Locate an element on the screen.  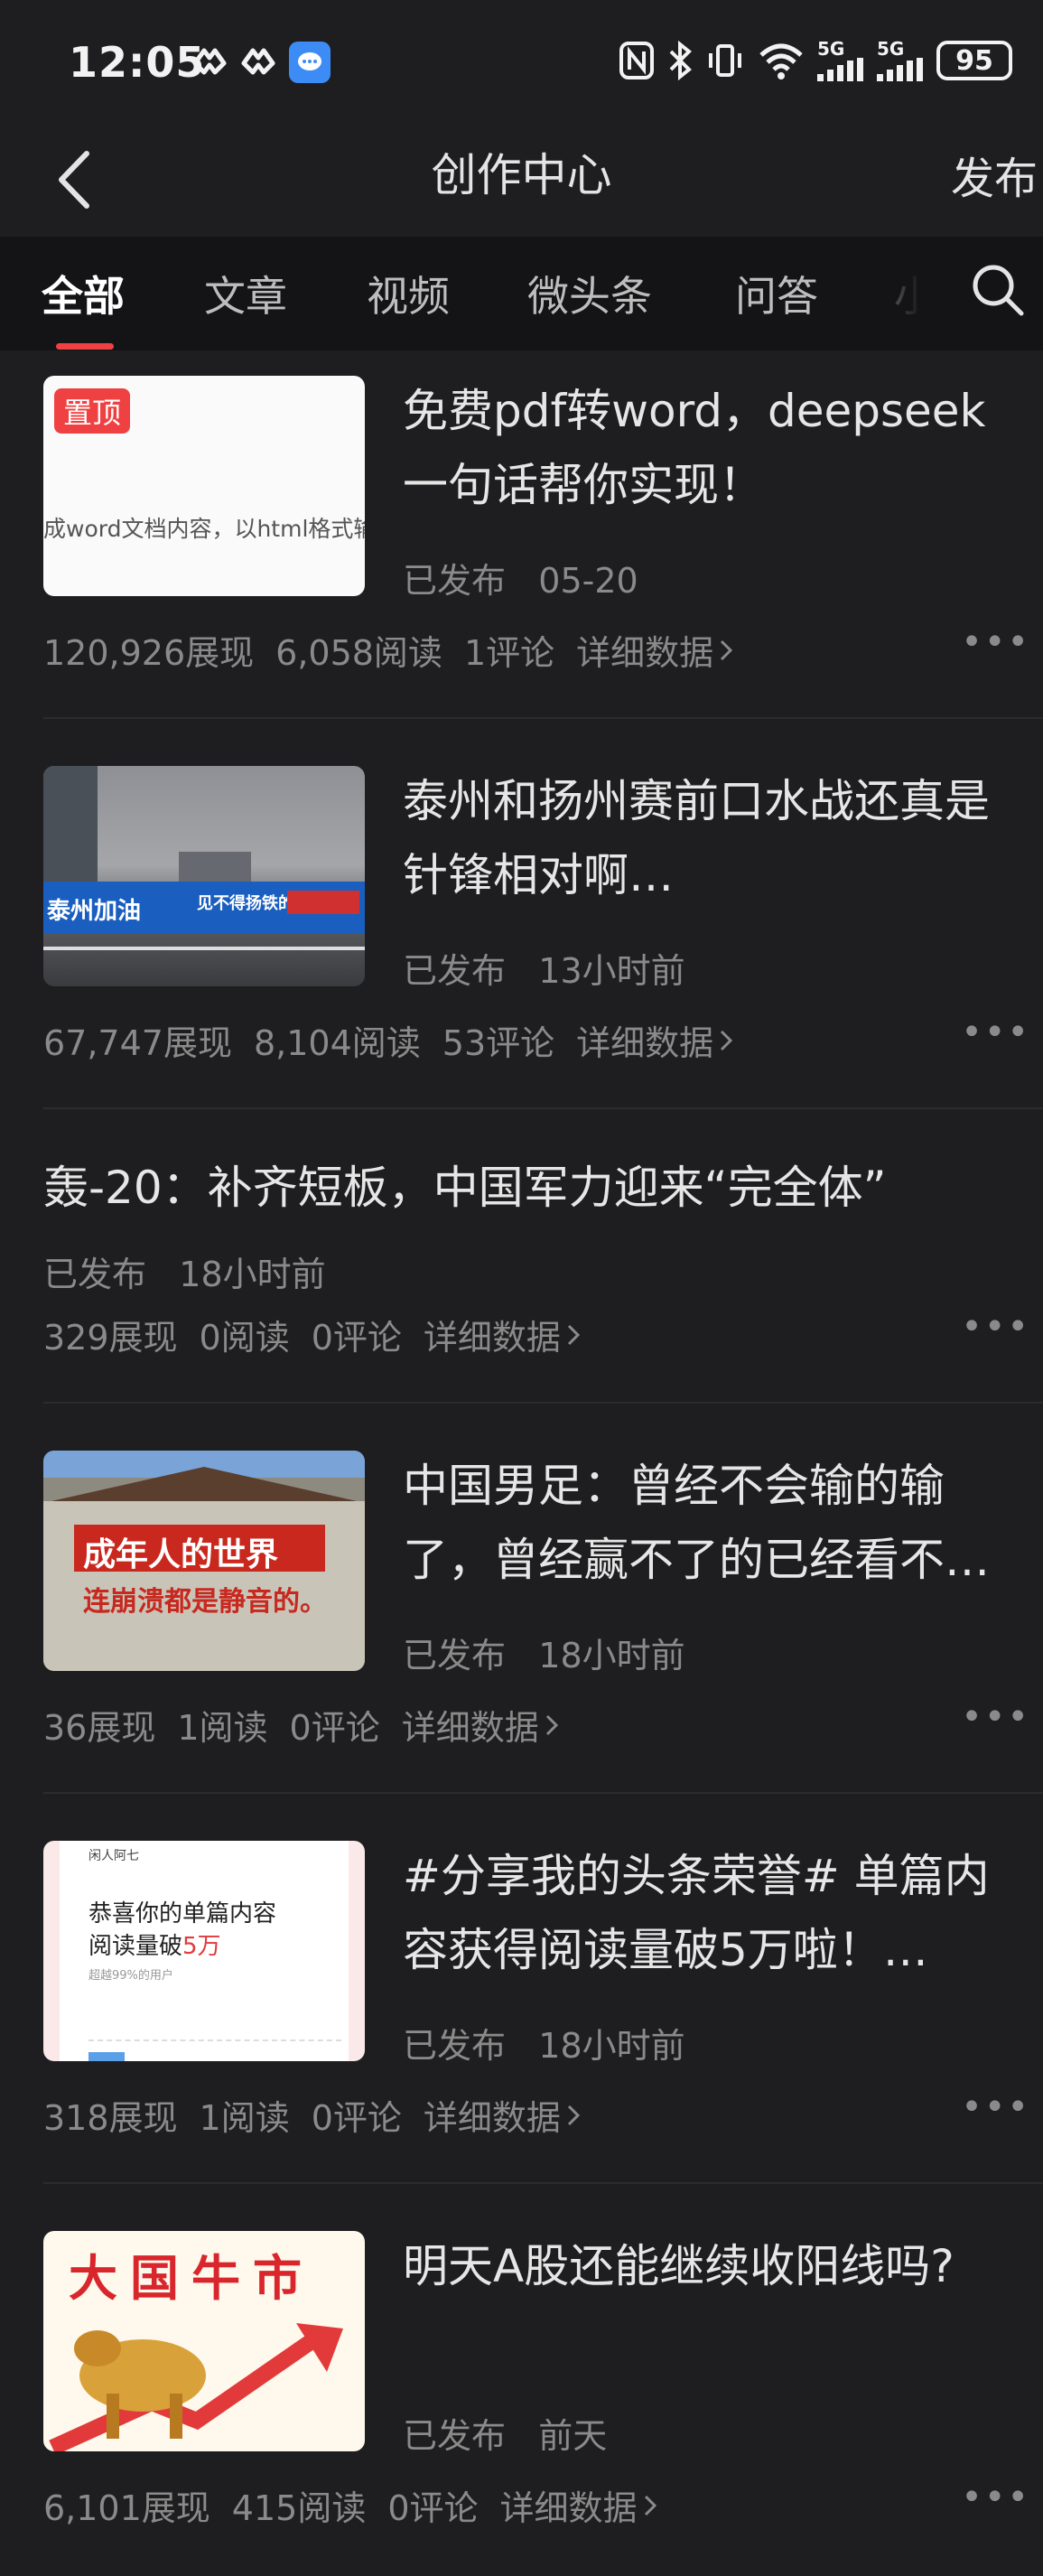
publish-time: 13小时前 is located at coordinates (611, 971).